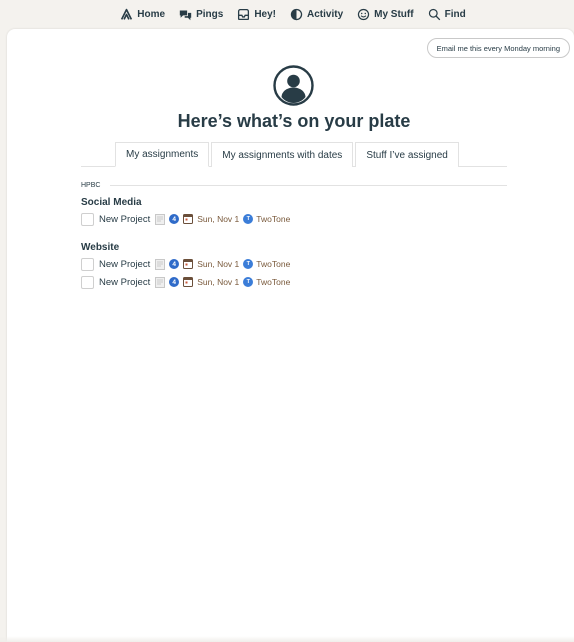 This screenshot has width=574, height=642. I want to click on project-name: HPBC, so click(90, 185).